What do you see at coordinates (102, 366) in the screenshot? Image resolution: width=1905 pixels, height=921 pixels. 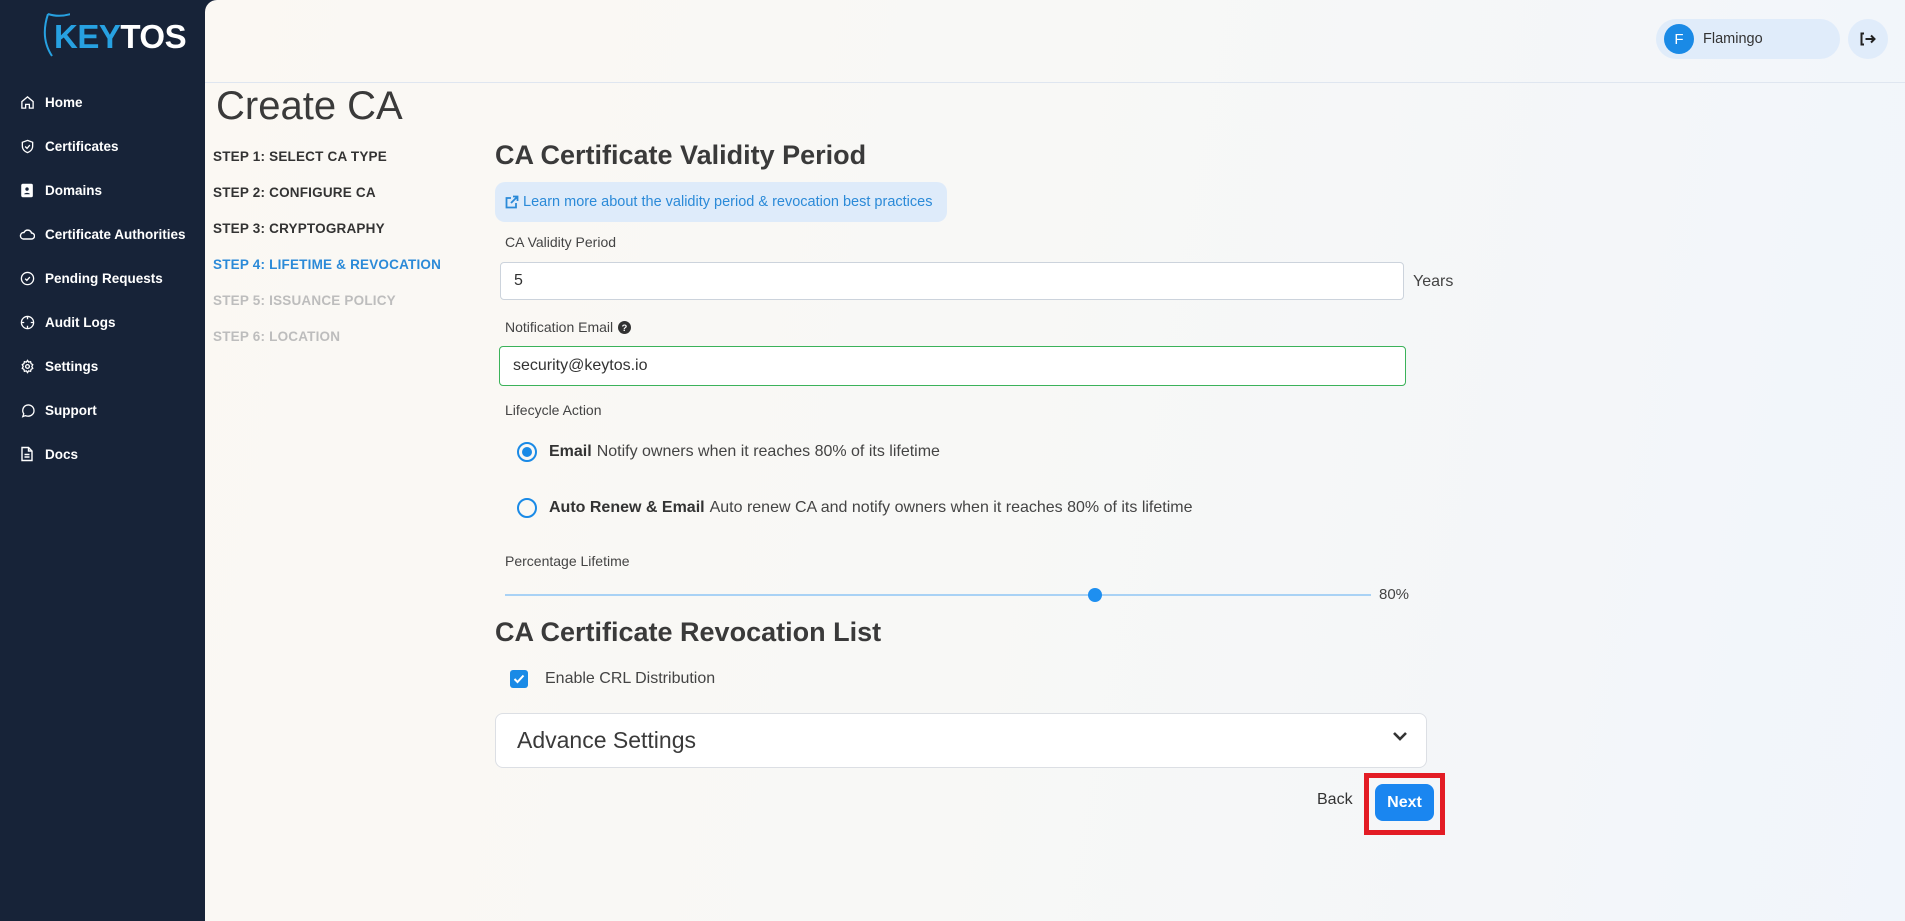 I see `sidebar-item-settings: Settings` at bounding box center [102, 366].